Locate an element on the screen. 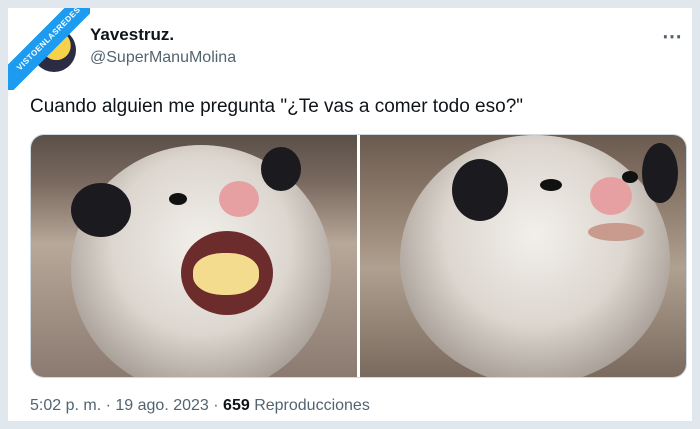  views-count: 659 is located at coordinates (236, 405).